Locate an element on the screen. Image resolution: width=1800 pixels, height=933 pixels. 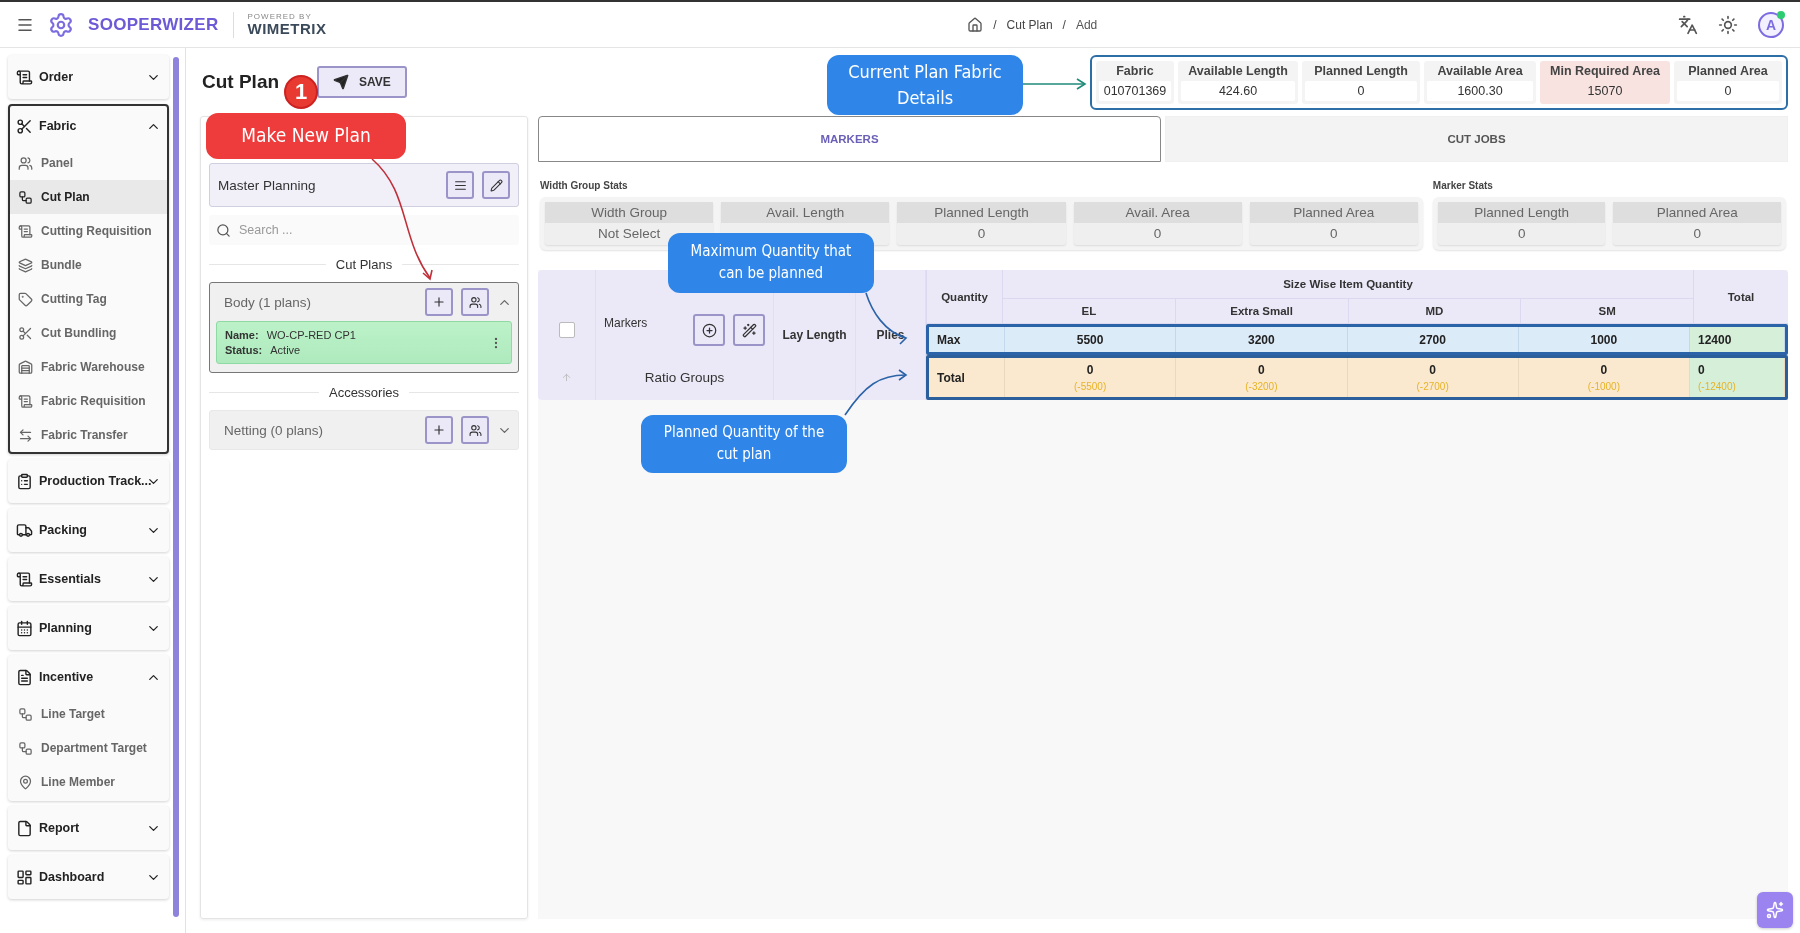
total-value: 12400 is located at coordinates (1715, 339).